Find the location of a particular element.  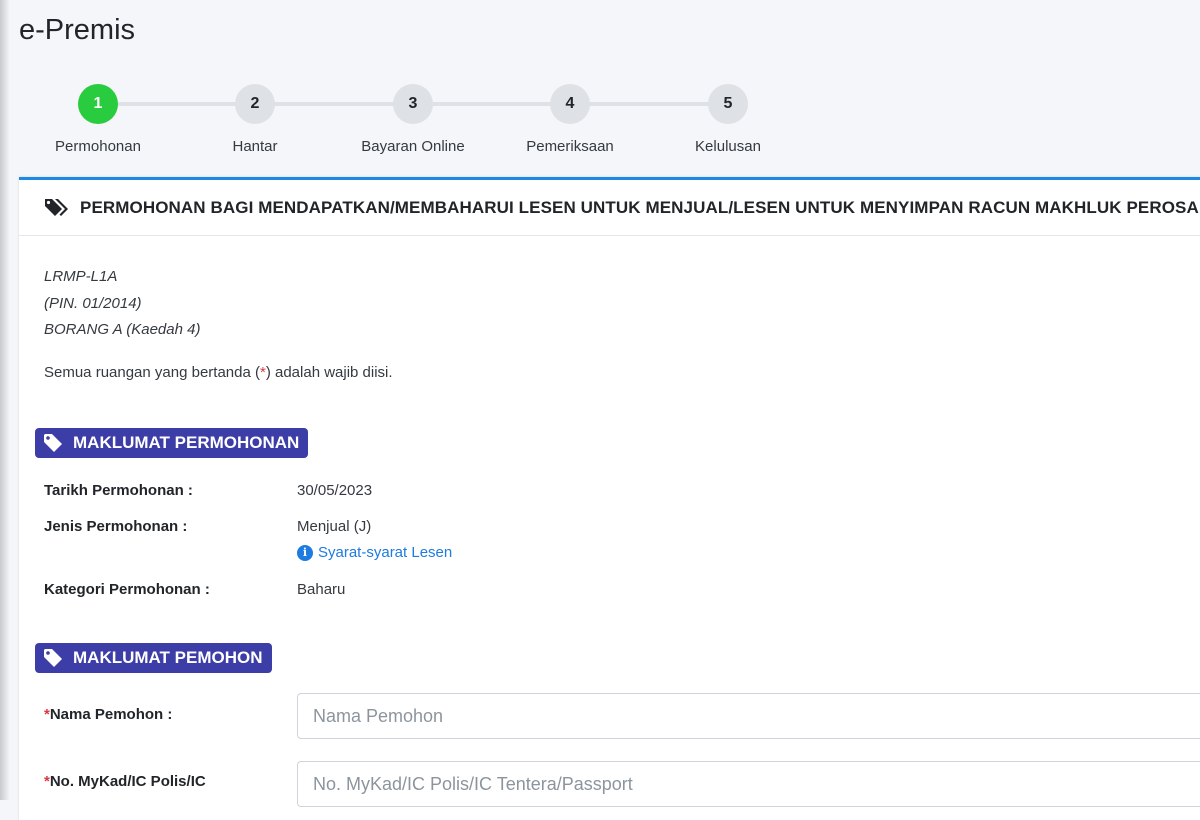

step-bayaran-online: 3 Bayaran Online is located at coordinates (413, 119).